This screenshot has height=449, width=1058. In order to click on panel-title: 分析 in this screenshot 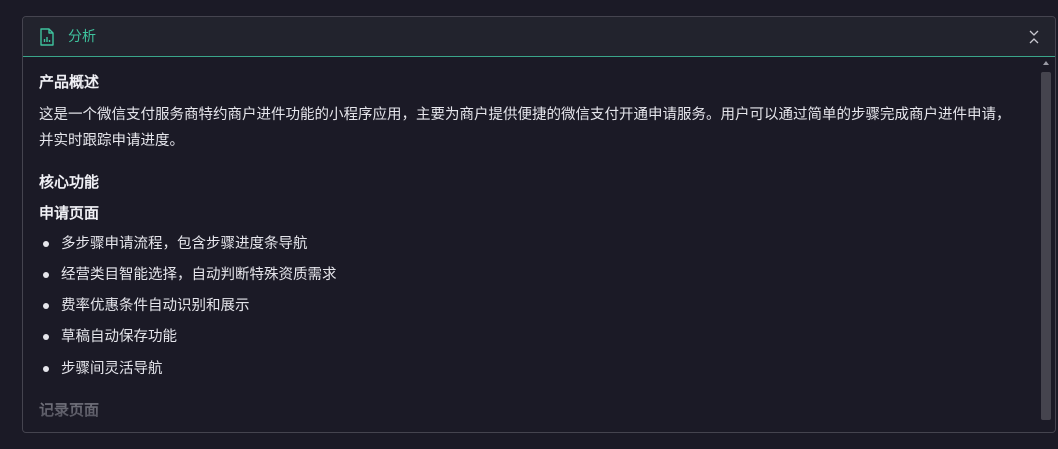, I will do `click(82, 37)`.